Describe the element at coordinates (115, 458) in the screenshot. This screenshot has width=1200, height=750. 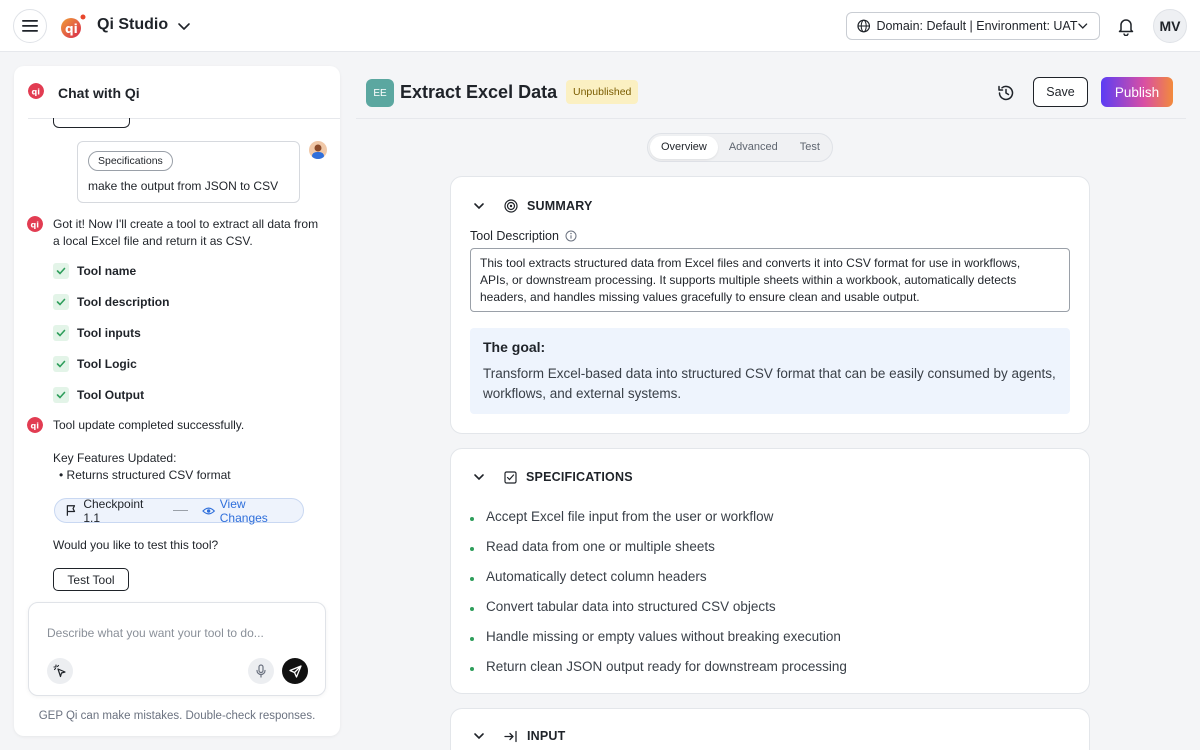
I see `key-features-title: Key Features Updated:` at that location.